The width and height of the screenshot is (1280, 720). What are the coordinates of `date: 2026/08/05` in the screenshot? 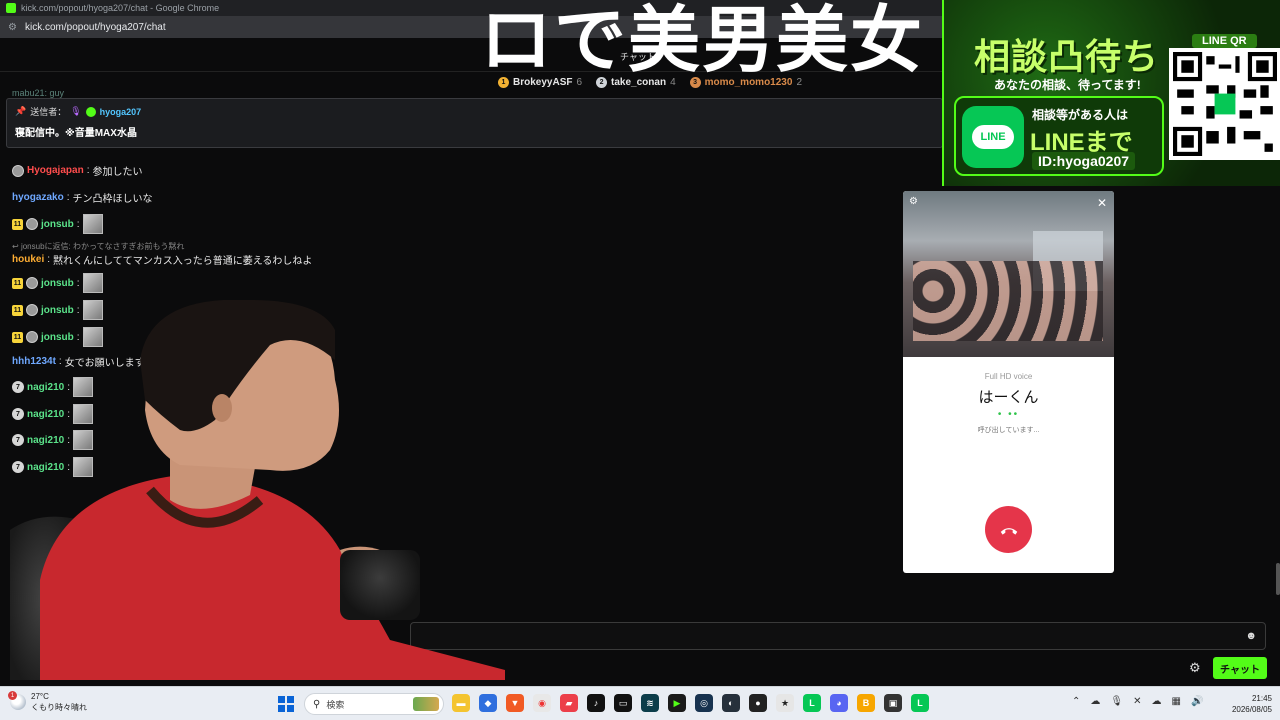 It's located at (1251, 709).